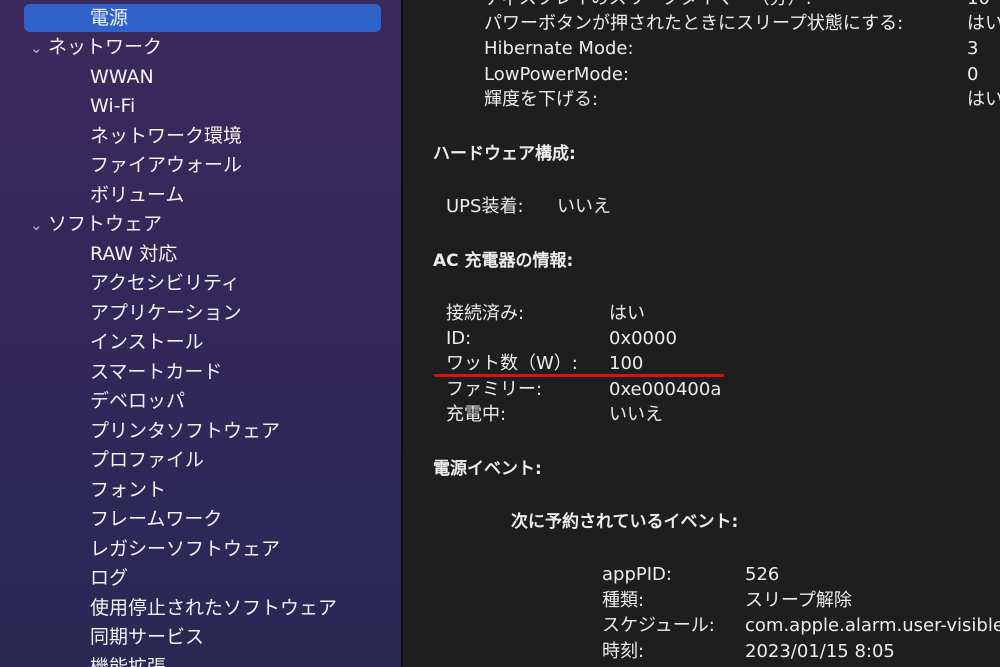 This screenshot has width=1000, height=667. I want to click on setting-label: パワーボタンが押されたときにスリープ状態にする:, so click(694, 23).